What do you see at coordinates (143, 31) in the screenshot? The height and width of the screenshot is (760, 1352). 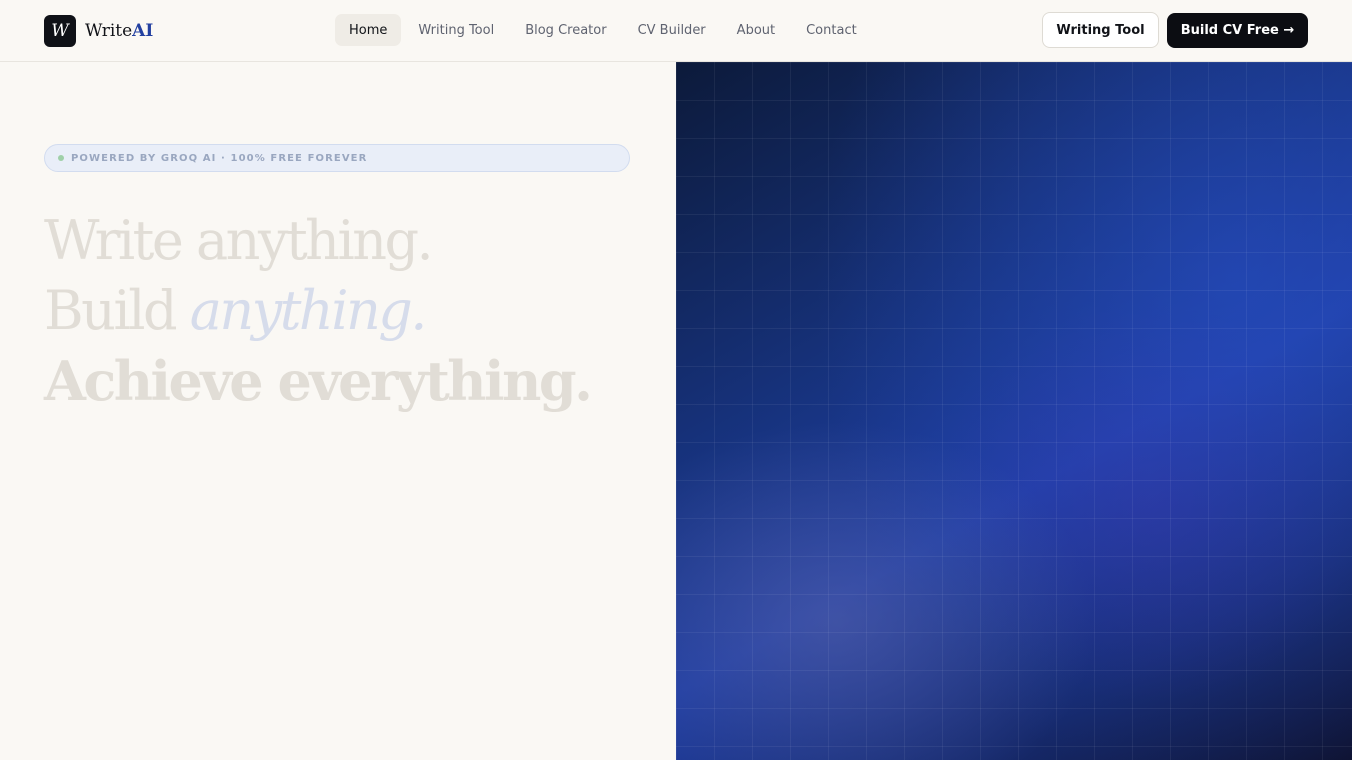 I see `brand-name-accent: AI` at bounding box center [143, 31].